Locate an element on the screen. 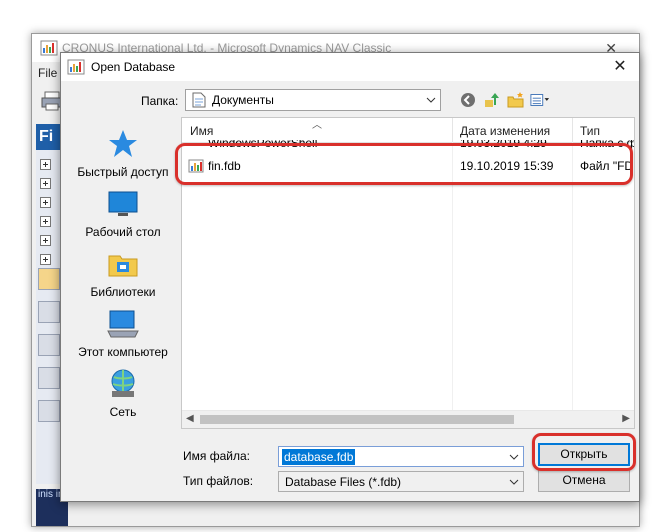 The image size is (671, 532). file-date: 19.10.2019 15:39 is located at coordinates (507, 166).